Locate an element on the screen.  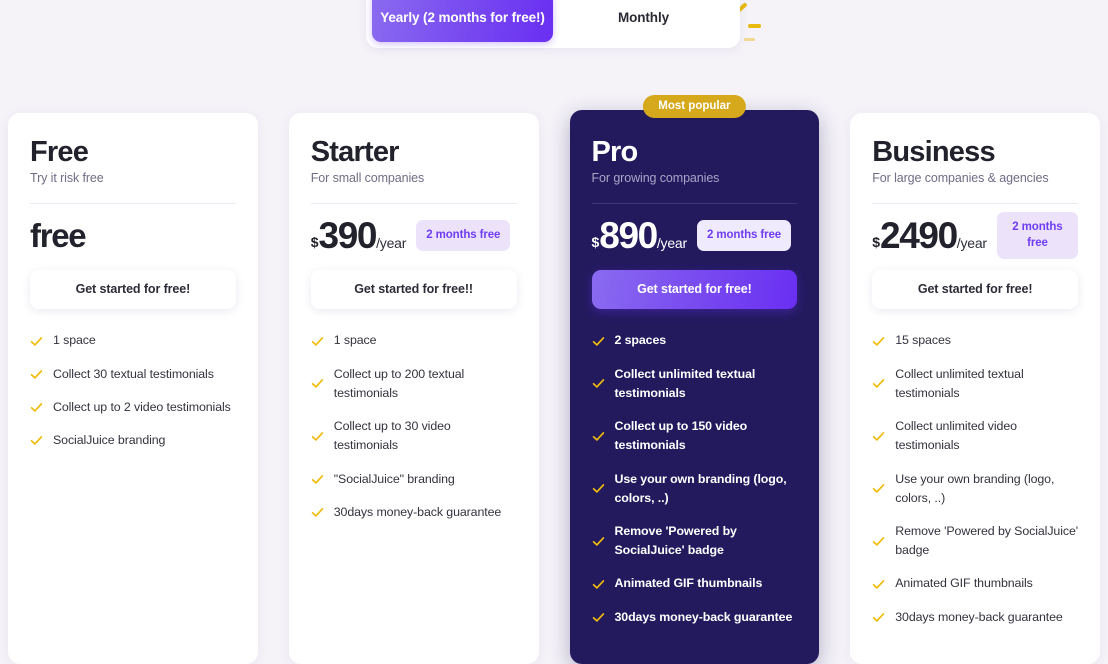
plan-tagline: Try it risk free is located at coordinates (67, 178).